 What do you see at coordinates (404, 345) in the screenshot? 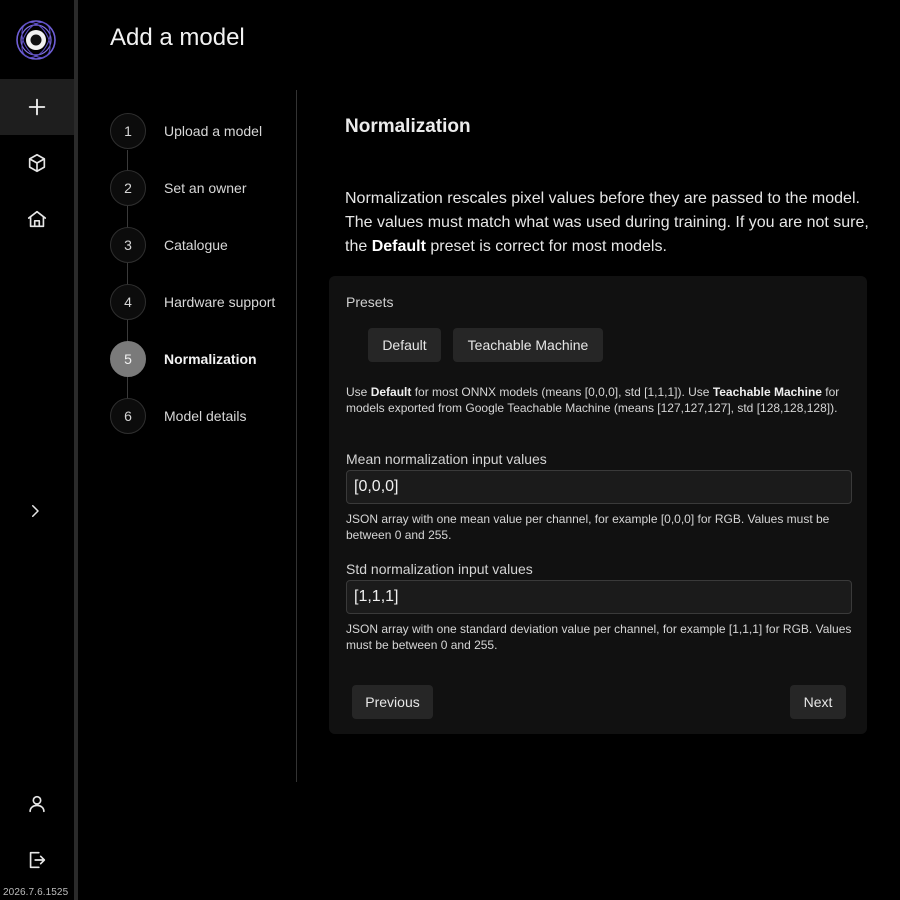
I see `preset-default-button: Default` at bounding box center [404, 345].